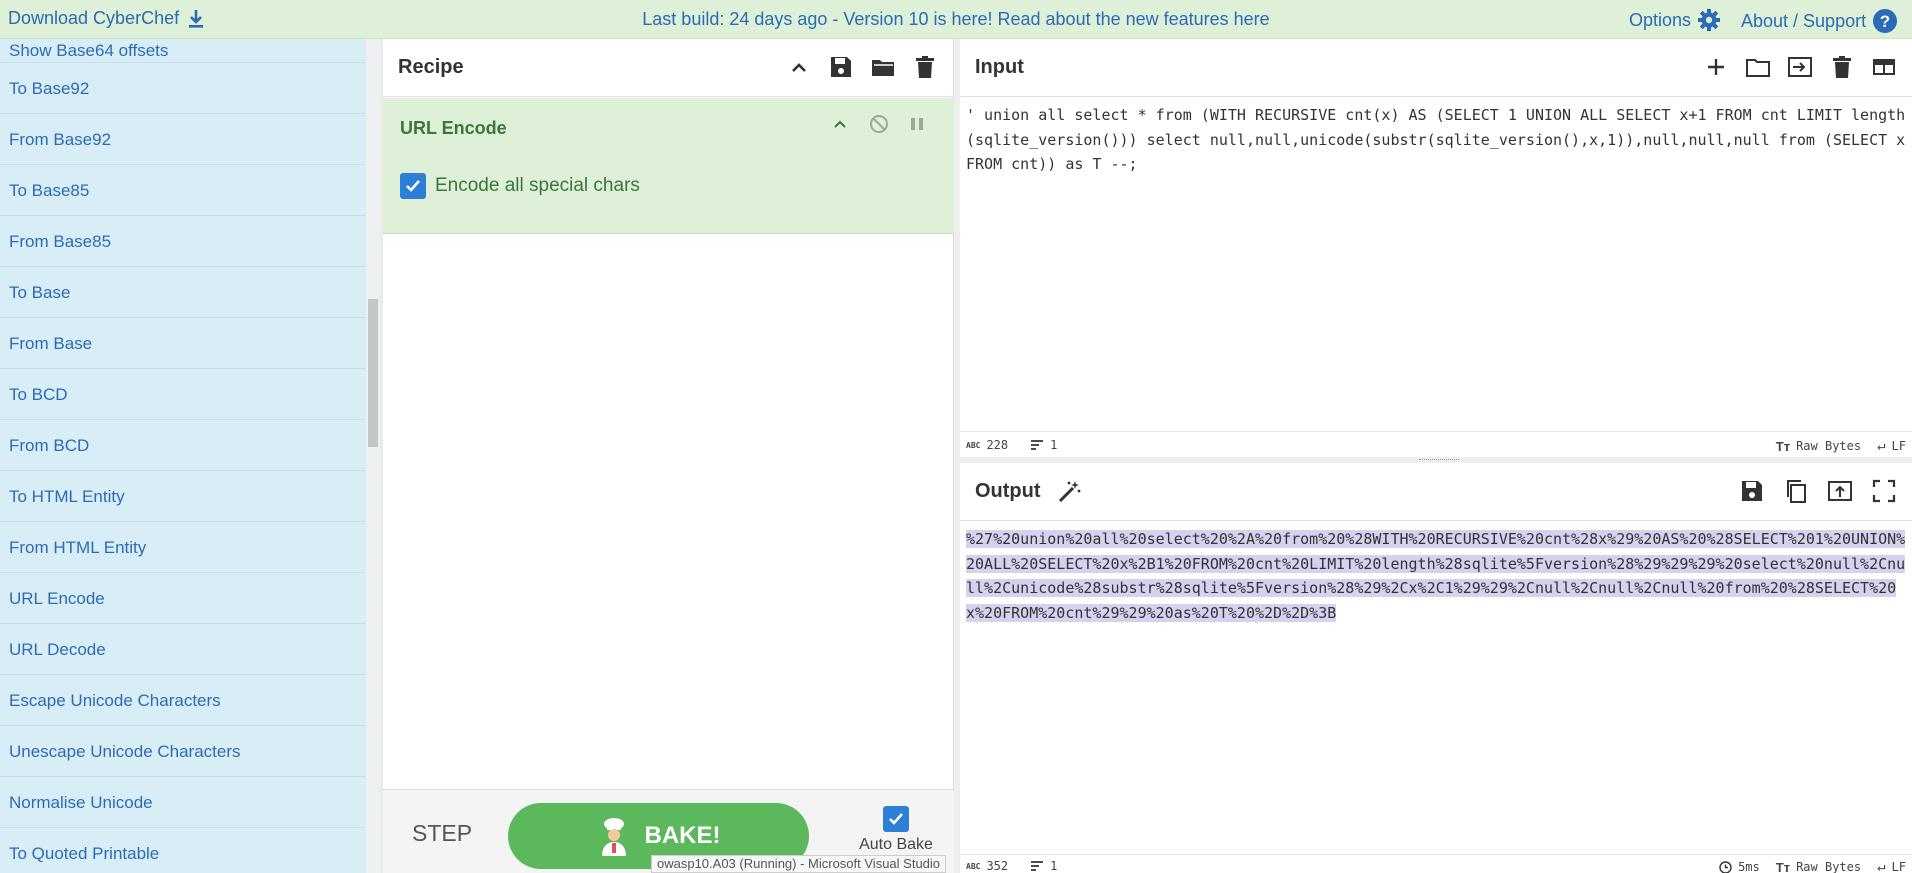 This screenshot has height=873, width=1912. Describe the element at coordinates (1660, 19) in the screenshot. I see `options-label: Options` at that location.